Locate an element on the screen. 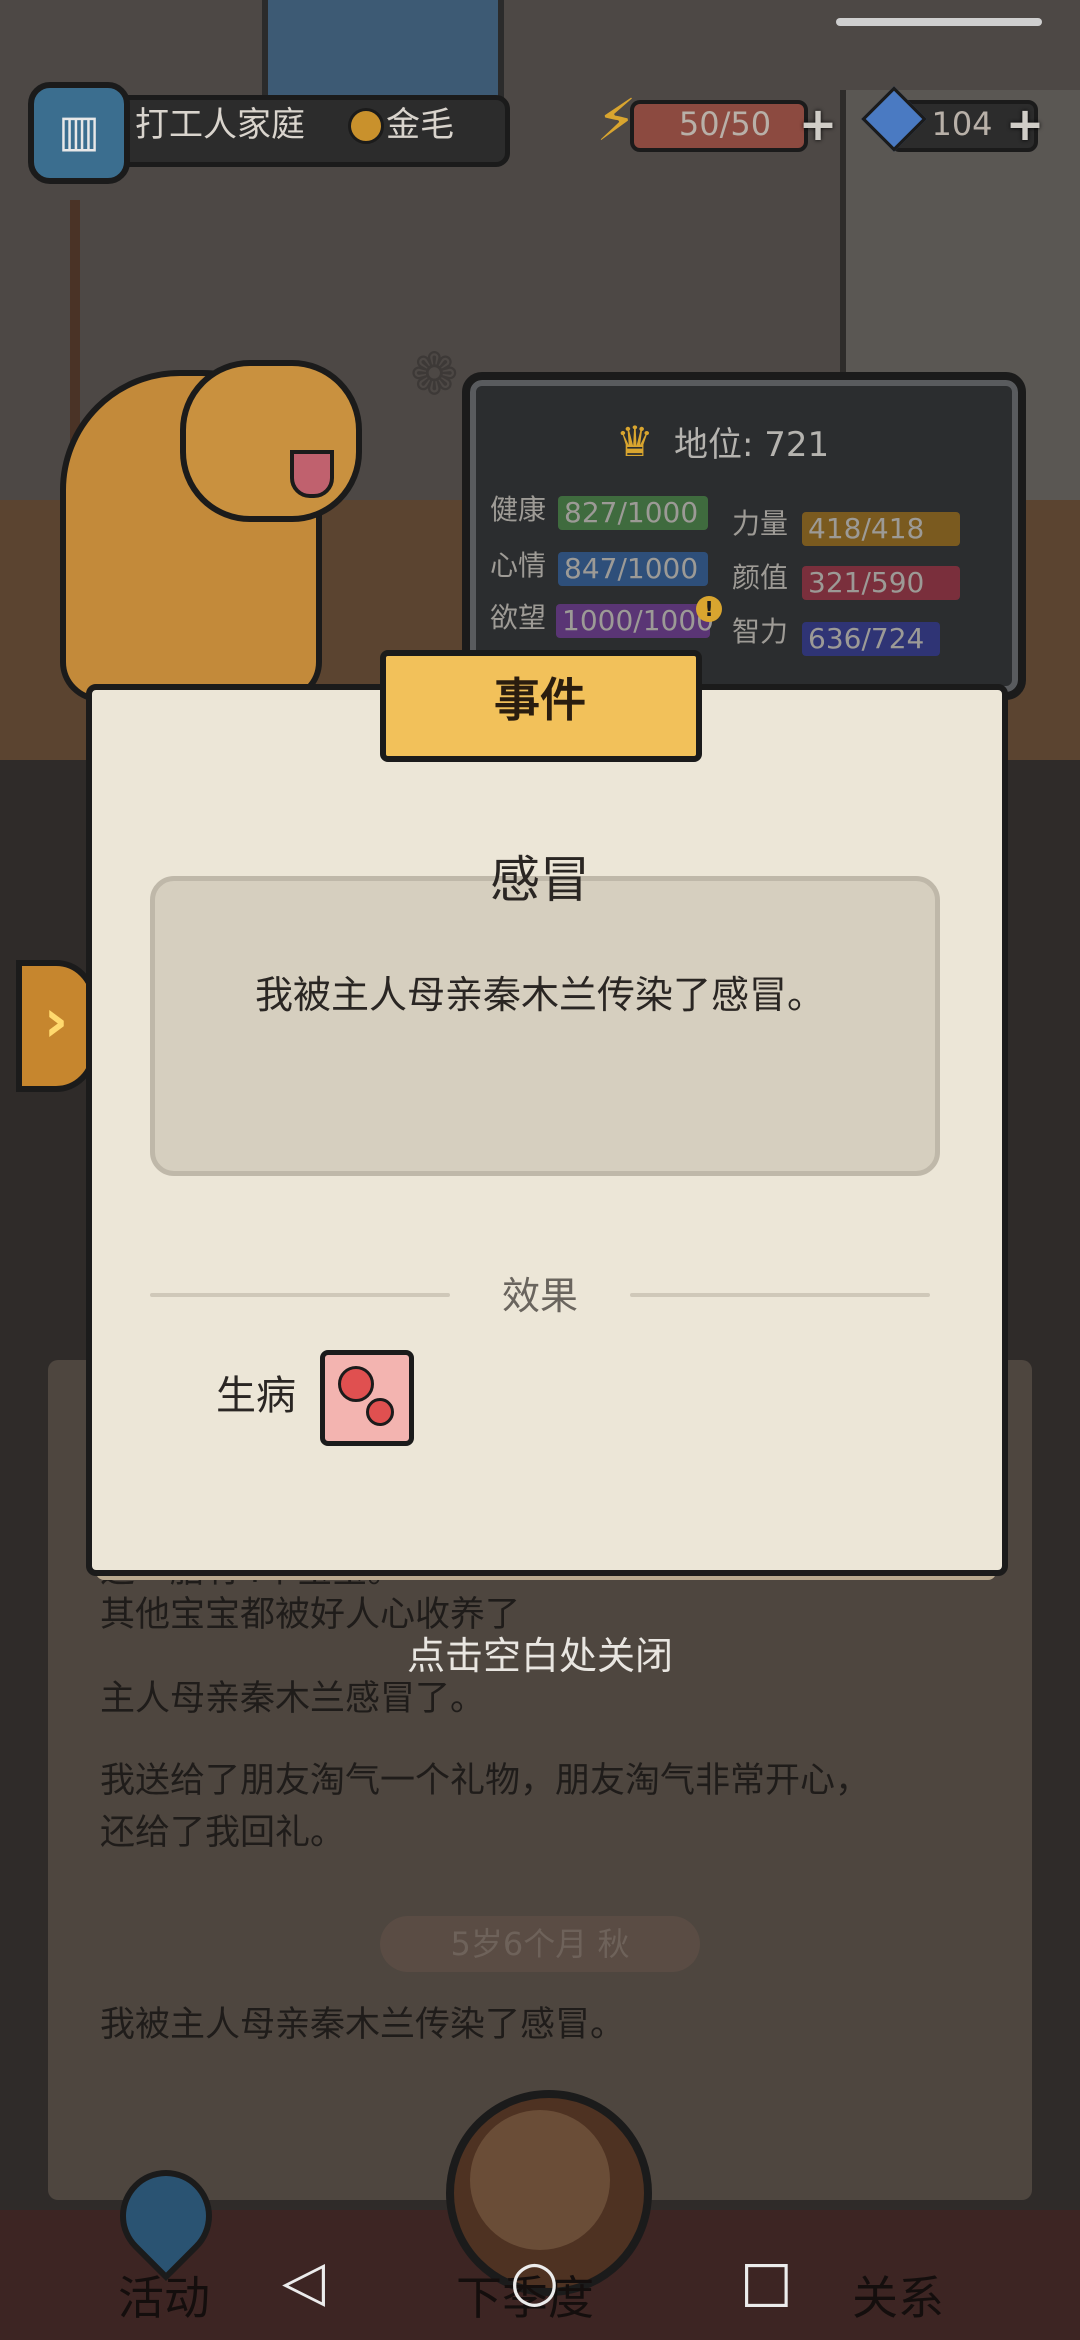  add-gems-button: + is located at coordinates (1025, 124).